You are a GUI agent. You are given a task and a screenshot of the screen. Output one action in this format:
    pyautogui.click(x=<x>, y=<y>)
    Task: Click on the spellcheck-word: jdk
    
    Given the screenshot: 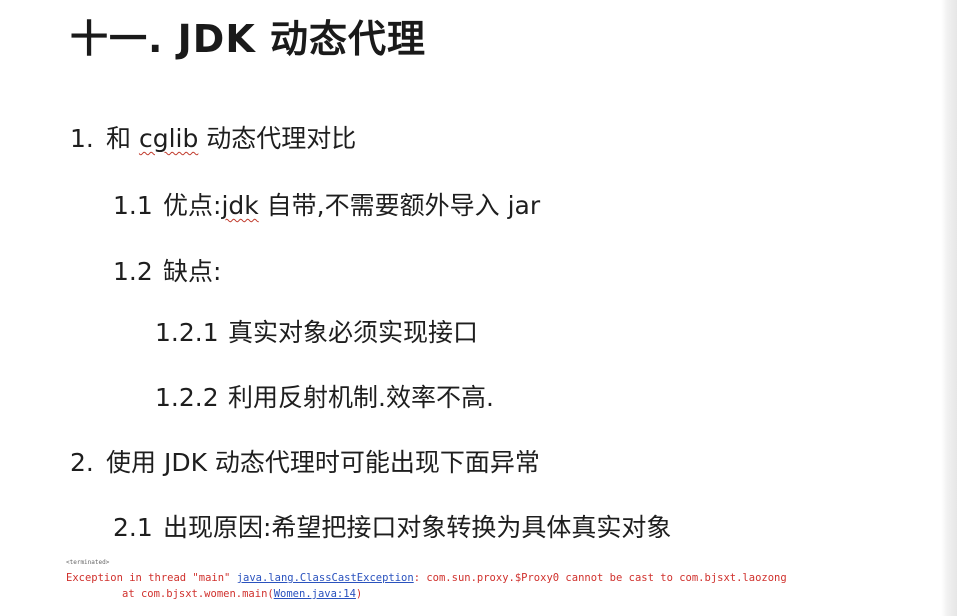 What is the action you would take?
    pyautogui.click(x=240, y=205)
    